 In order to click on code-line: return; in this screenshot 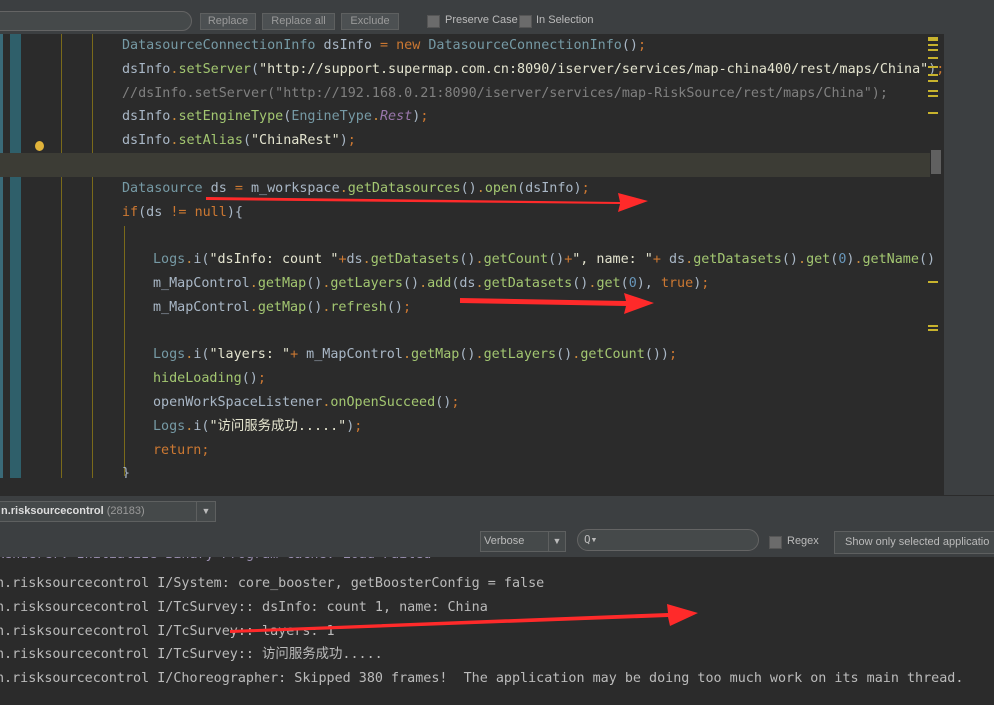, I will do `click(181, 450)`.